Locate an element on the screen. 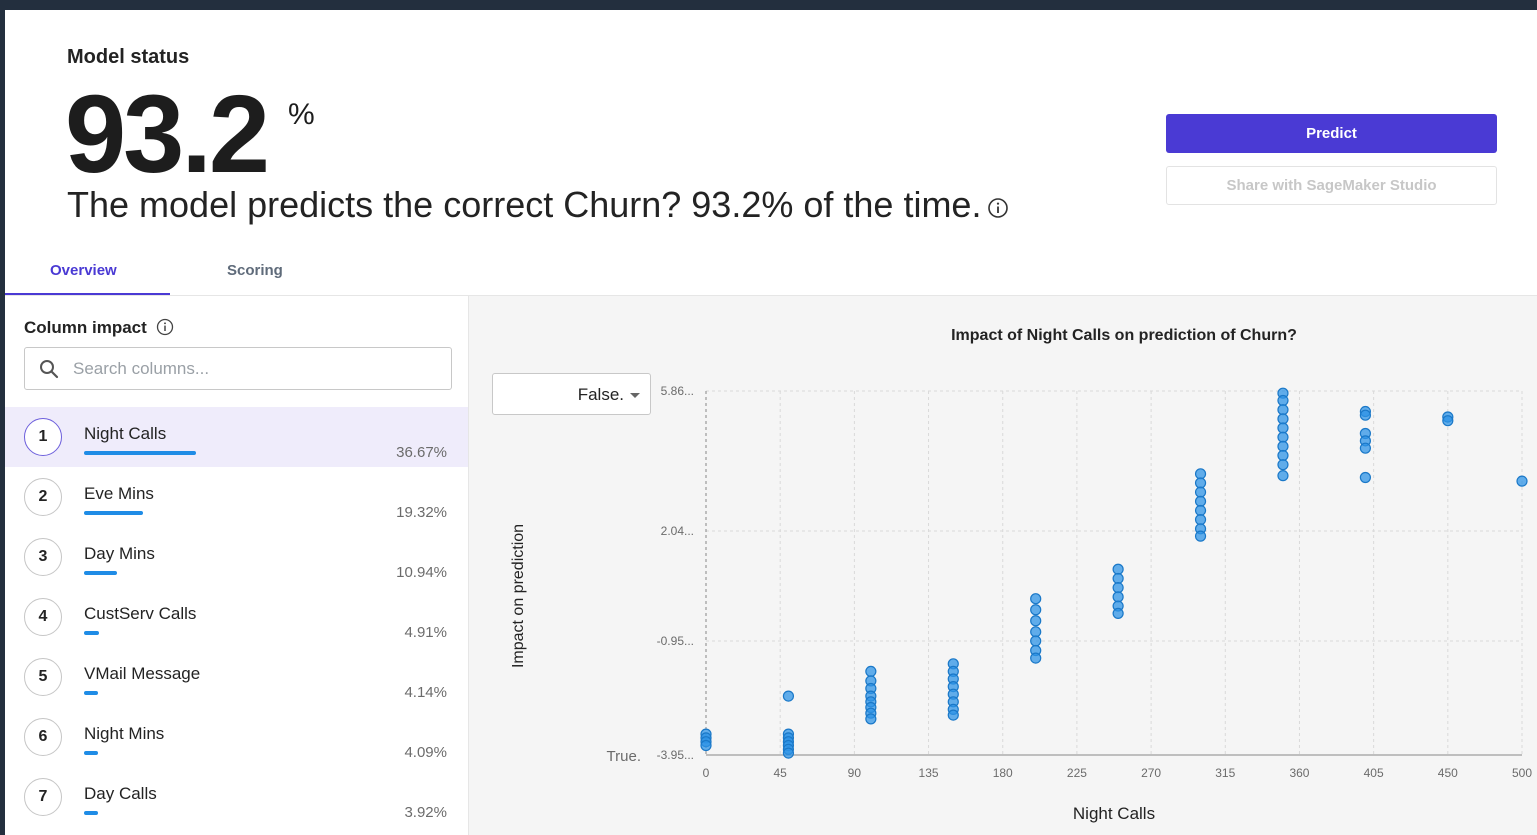 Image resolution: width=1537 pixels, height=835 pixels. column-impact-percent: 4.09% is located at coordinates (425, 752).